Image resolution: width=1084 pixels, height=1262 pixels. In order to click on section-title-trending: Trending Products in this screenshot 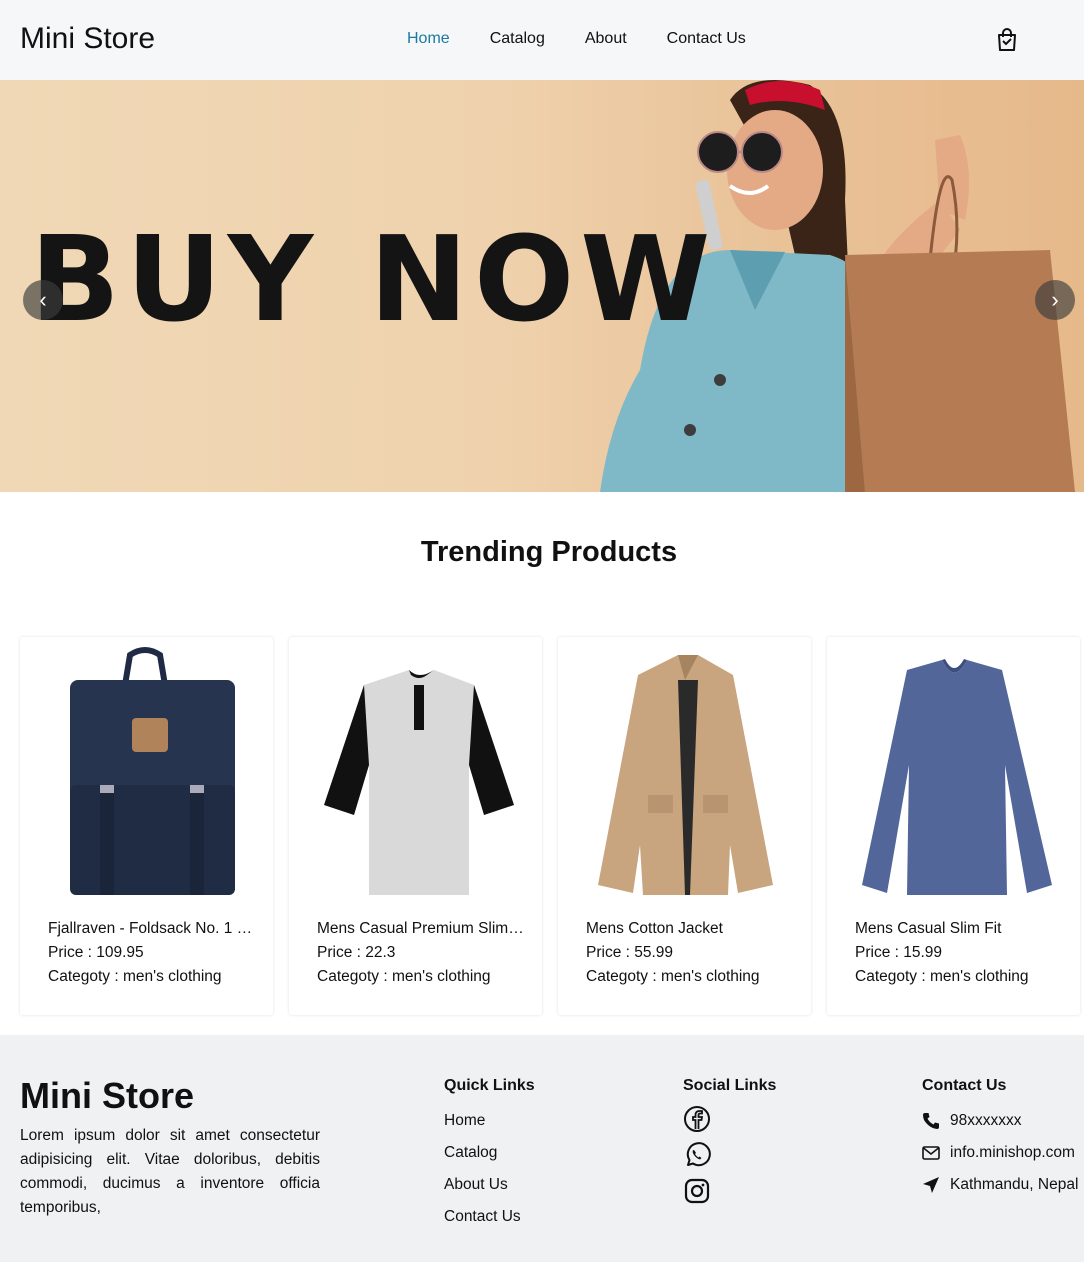, I will do `click(549, 552)`.